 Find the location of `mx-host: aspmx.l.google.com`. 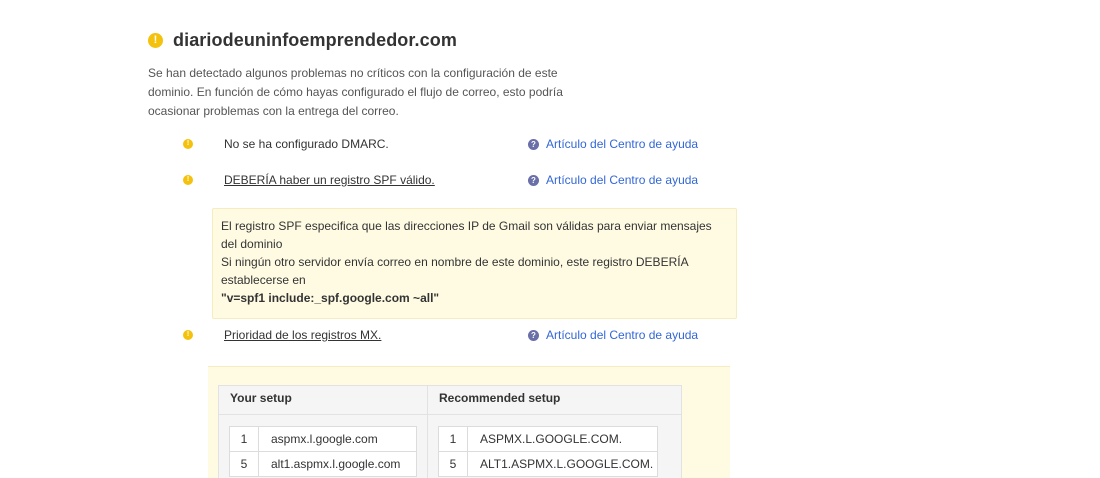

mx-host: aspmx.l.google.com is located at coordinates (324, 439).